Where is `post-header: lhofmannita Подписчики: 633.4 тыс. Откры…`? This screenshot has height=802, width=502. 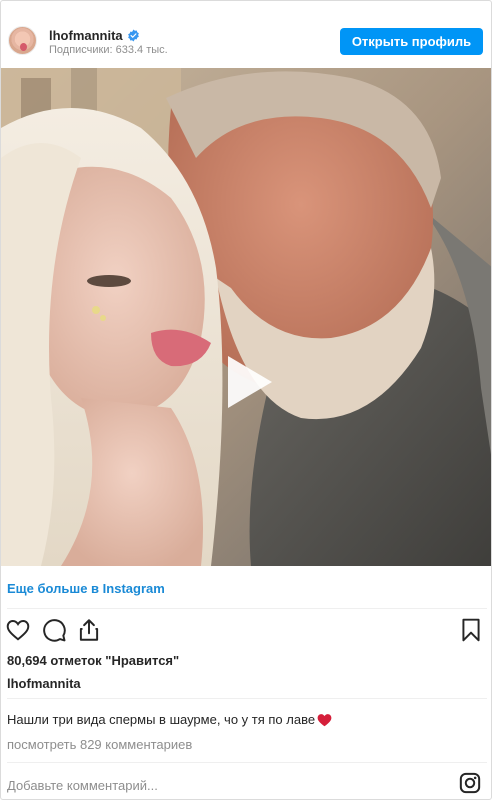 post-header: lhofmannita Подписчики: 633.4 тыс. Откры… is located at coordinates (246, 34).